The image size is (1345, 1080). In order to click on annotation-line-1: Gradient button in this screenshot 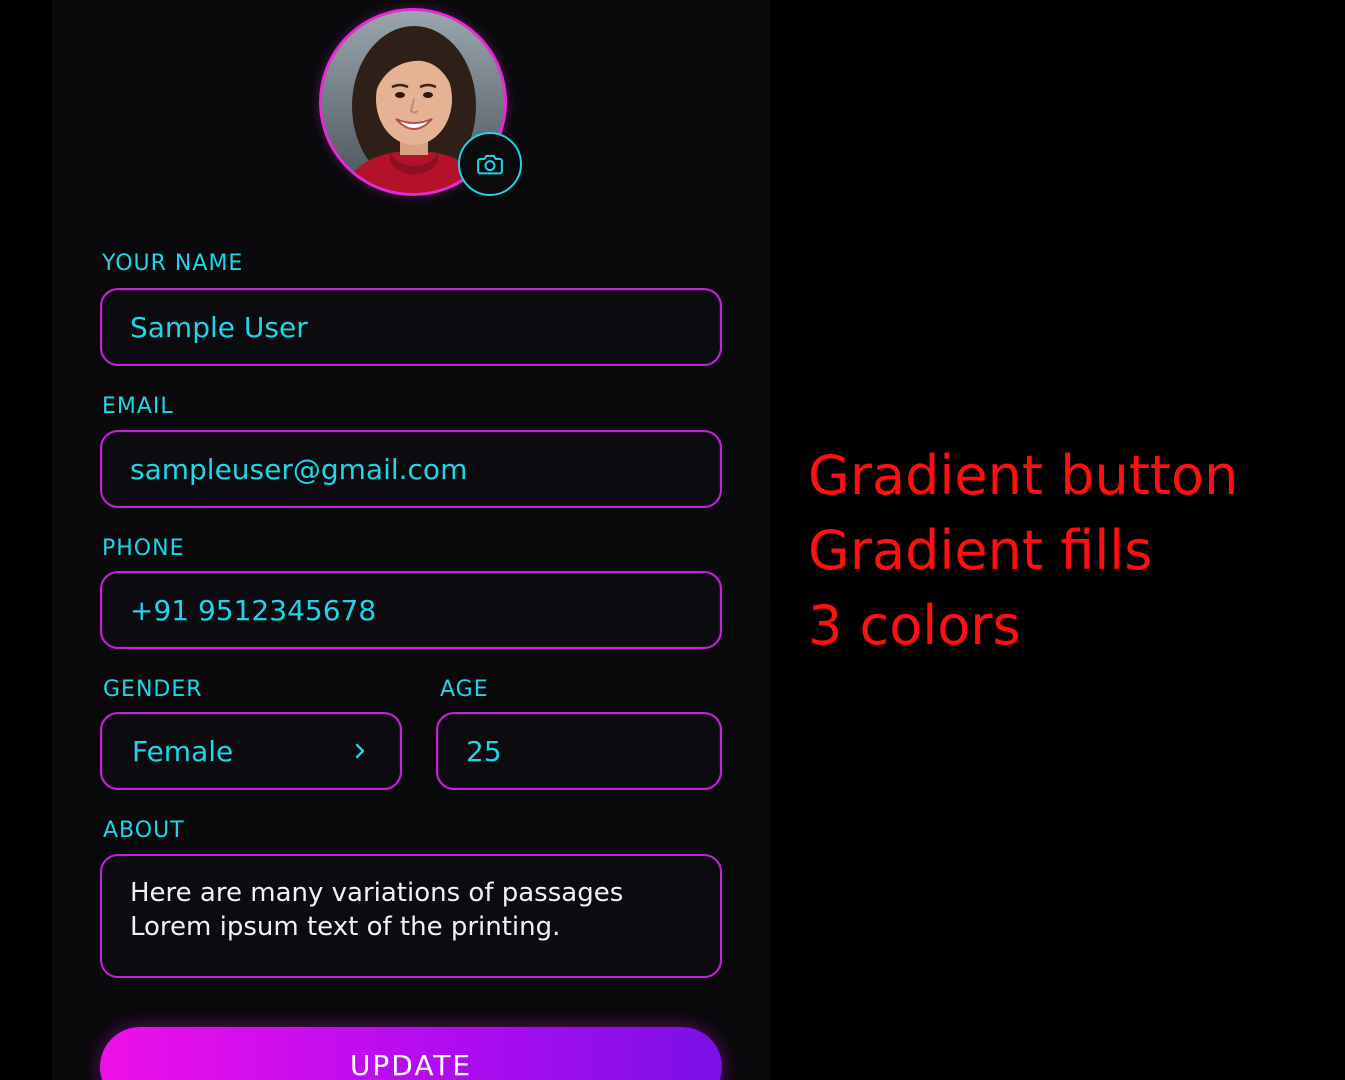, I will do `click(1023, 475)`.